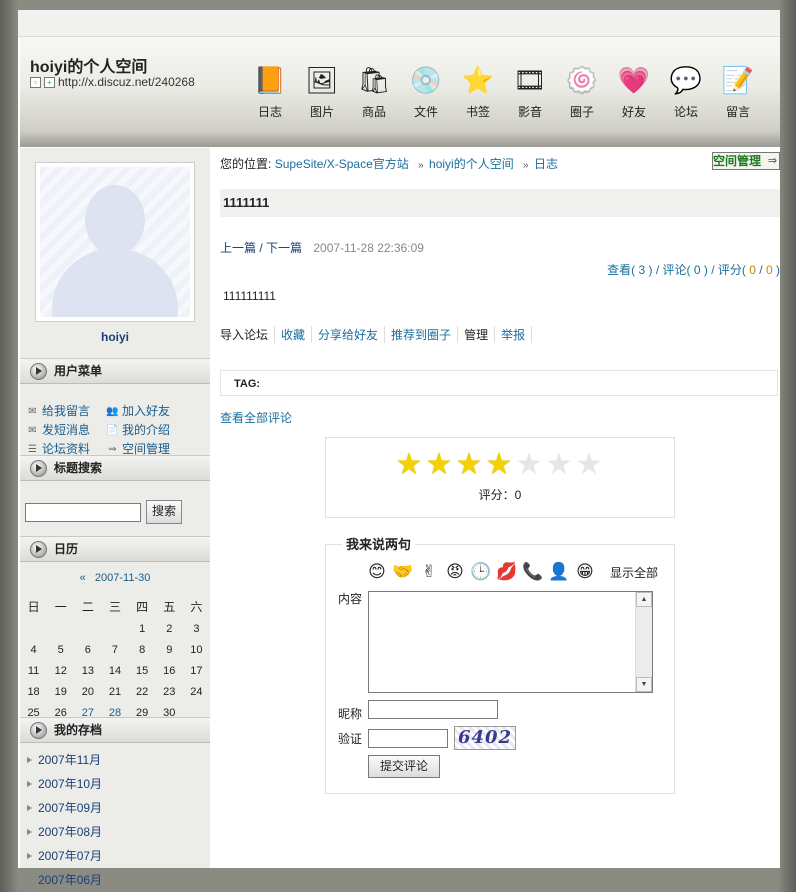 This screenshot has width=796, height=892. What do you see at coordinates (686, 91) in the screenshot?
I see `nav-forum: 💬 论坛` at bounding box center [686, 91].